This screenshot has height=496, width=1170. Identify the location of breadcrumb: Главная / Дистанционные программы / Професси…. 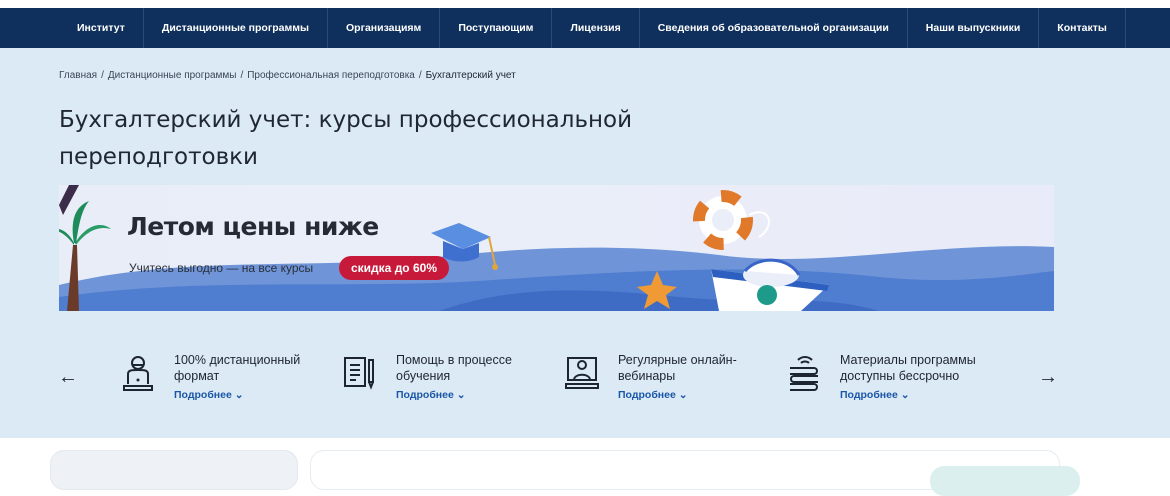
(287, 75).